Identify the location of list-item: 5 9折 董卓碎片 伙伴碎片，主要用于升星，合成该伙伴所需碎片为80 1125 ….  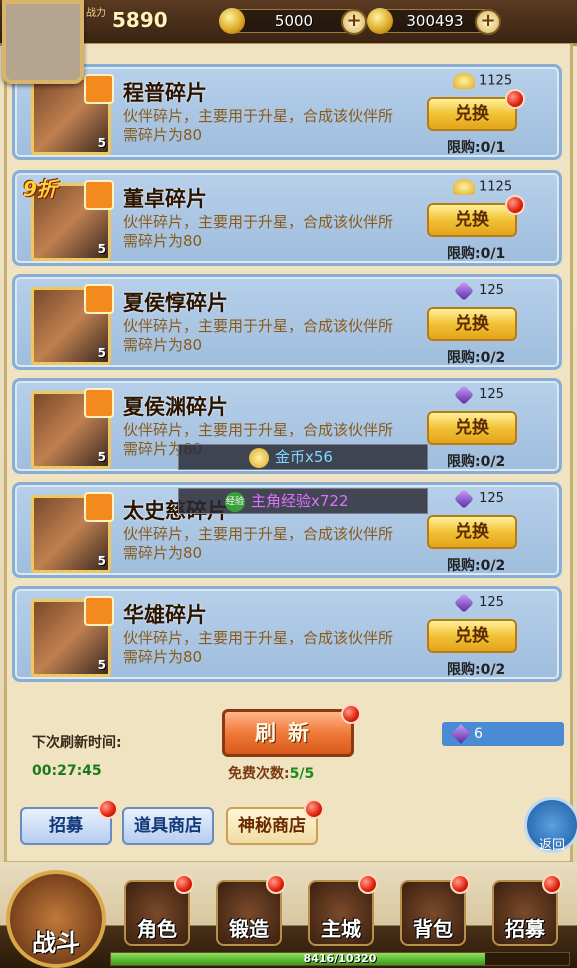
(287, 218).